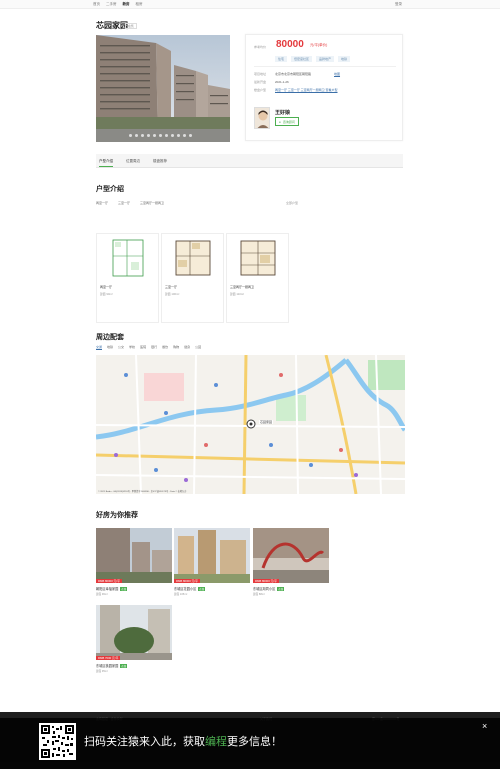 Image resolution: width=500 pixels, height=769 pixels. Describe the element at coordinates (306, 90) in the screenshot. I see `layouts-links: 两室一厅 三室一厅 三室两厅一厨两卫 查看户型` at that location.